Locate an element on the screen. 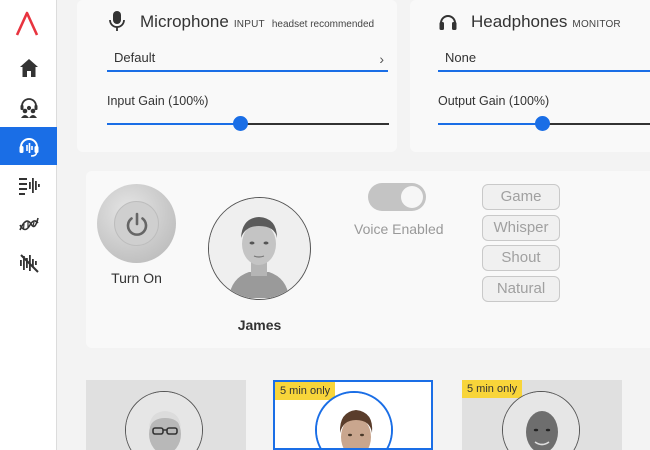  sidebar-item-community is located at coordinates (28, 107).